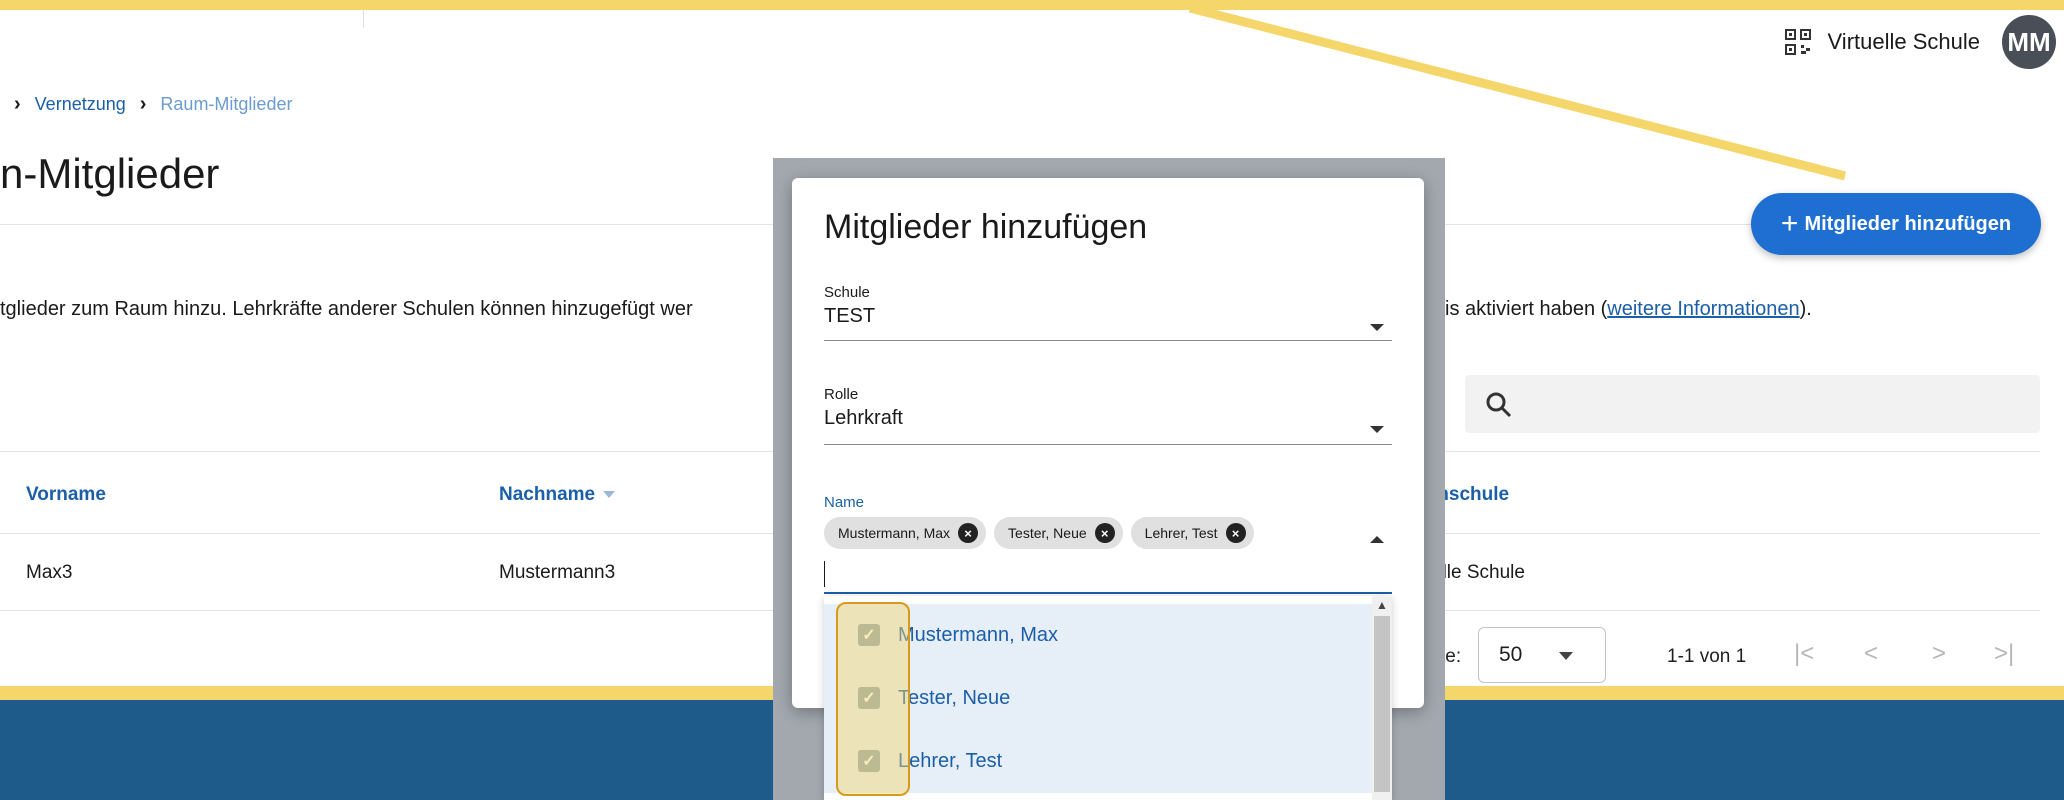 Image resolution: width=2064 pixels, height=800 pixels. Describe the element at coordinates (1181, 533) in the screenshot. I see `chip-label: Lehrer, Test` at that location.